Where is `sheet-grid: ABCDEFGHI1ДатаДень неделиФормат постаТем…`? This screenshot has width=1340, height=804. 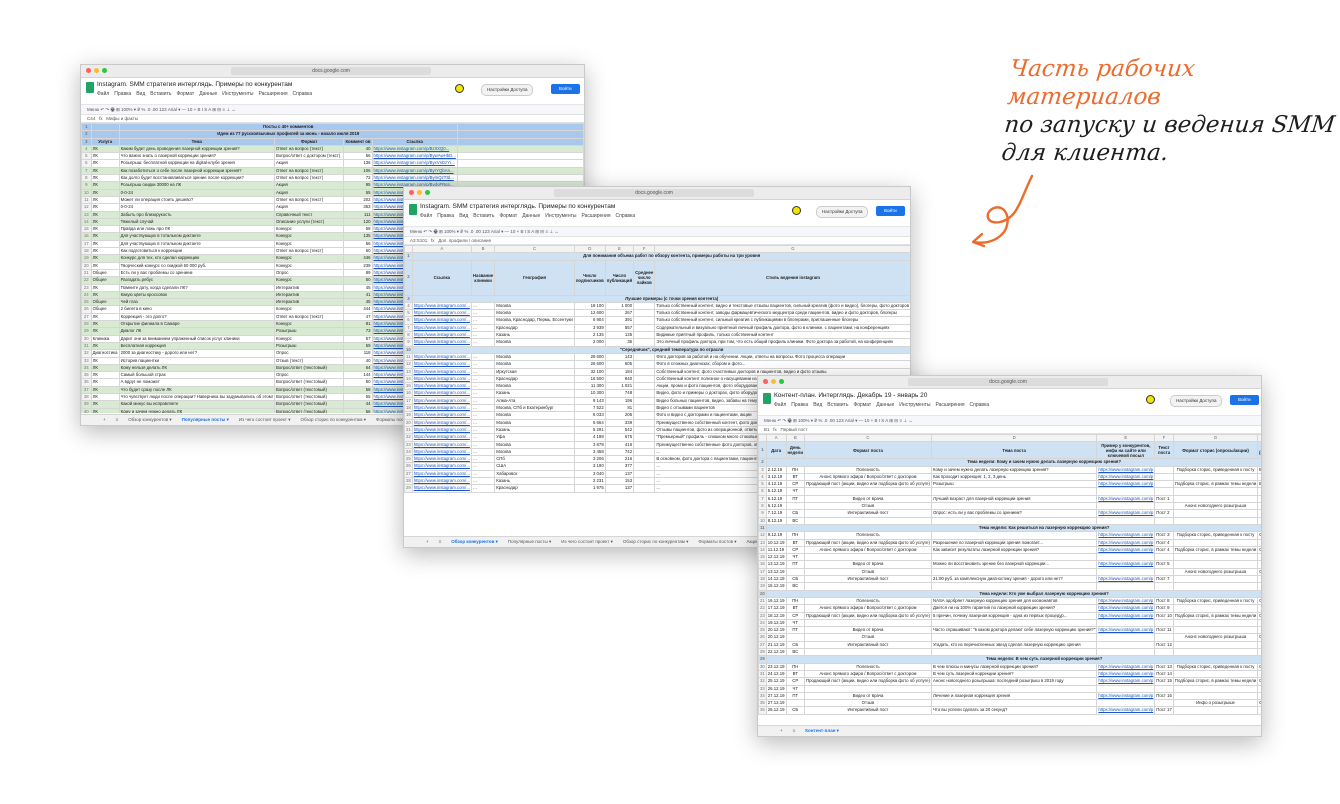
sheet-grid: ABCDEFGHI1ДатаДень неделиФормат постаТем… is located at coordinates (1009, 580).